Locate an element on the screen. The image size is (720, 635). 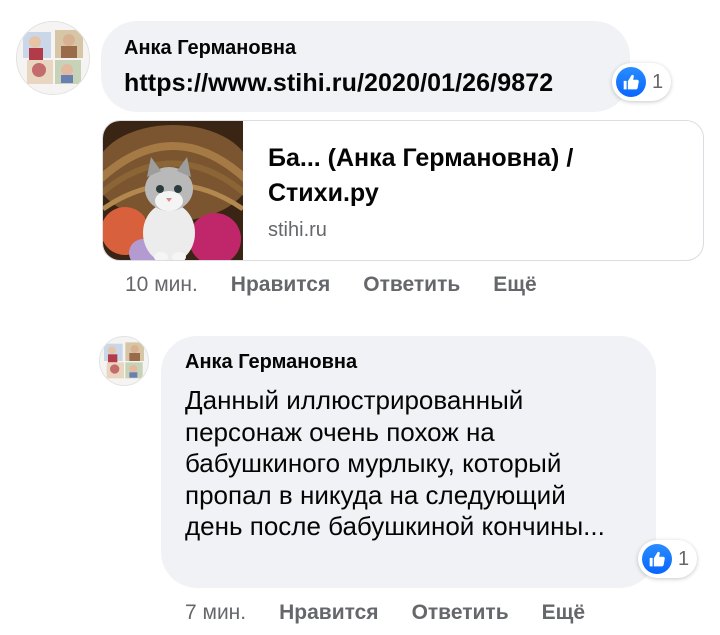
kitten-thumbnail is located at coordinates (173, 190).